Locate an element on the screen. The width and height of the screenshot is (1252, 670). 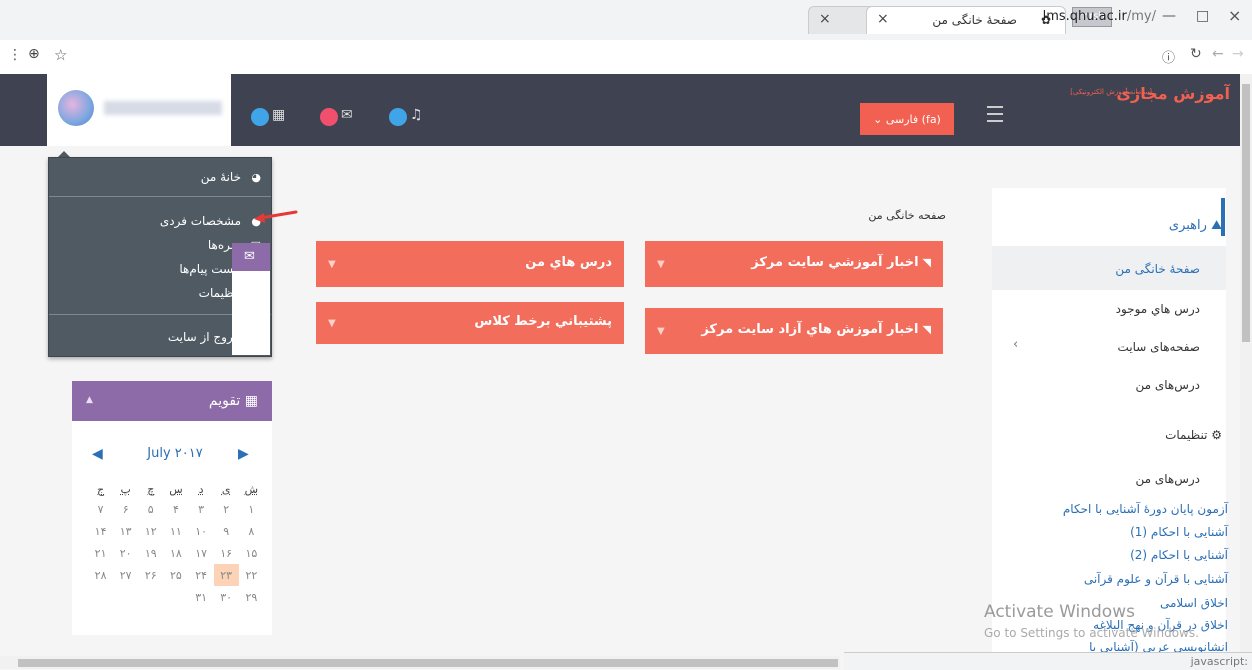
calendar-day: ۲۲ is located at coordinates (251, 575).